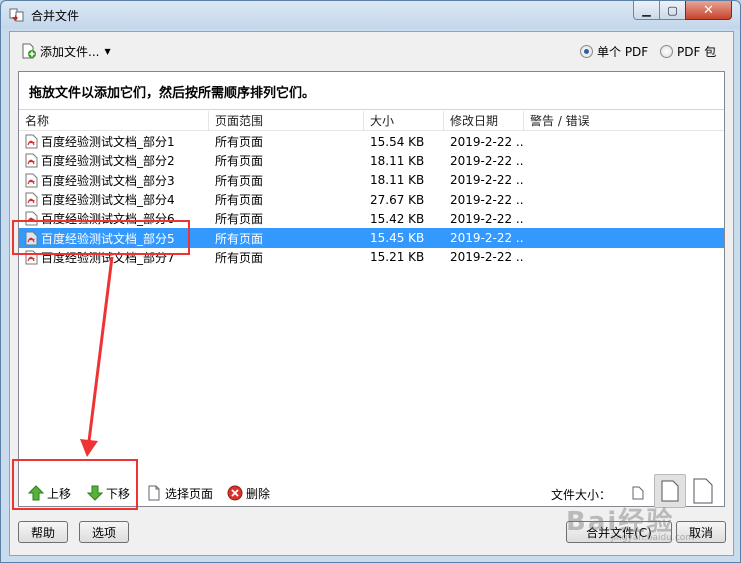 The width and height of the screenshot is (741, 563). I want to click on maximize-button: ▢, so click(672, 10).